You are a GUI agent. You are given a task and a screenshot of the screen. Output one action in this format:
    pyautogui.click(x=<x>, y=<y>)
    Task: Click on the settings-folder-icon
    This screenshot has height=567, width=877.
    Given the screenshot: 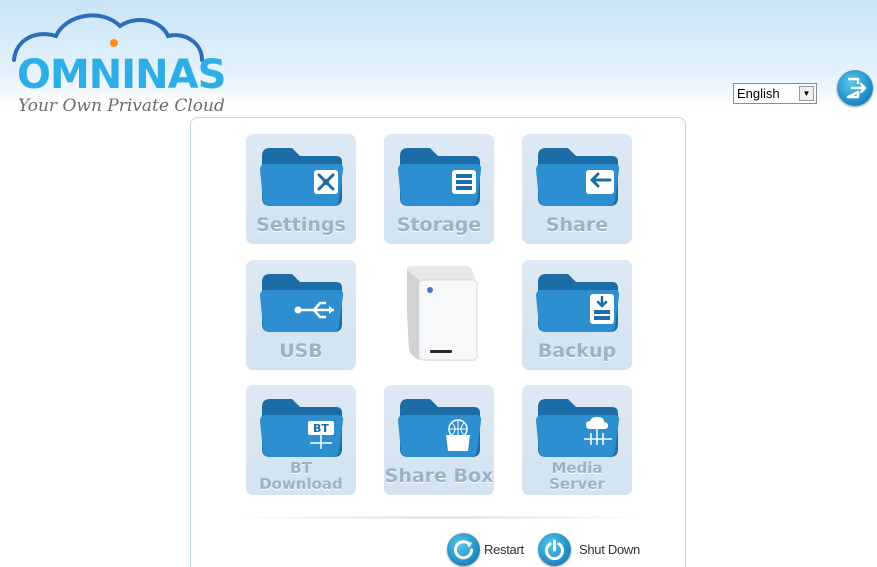 What is the action you would take?
    pyautogui.click(x=302, y=177)
    